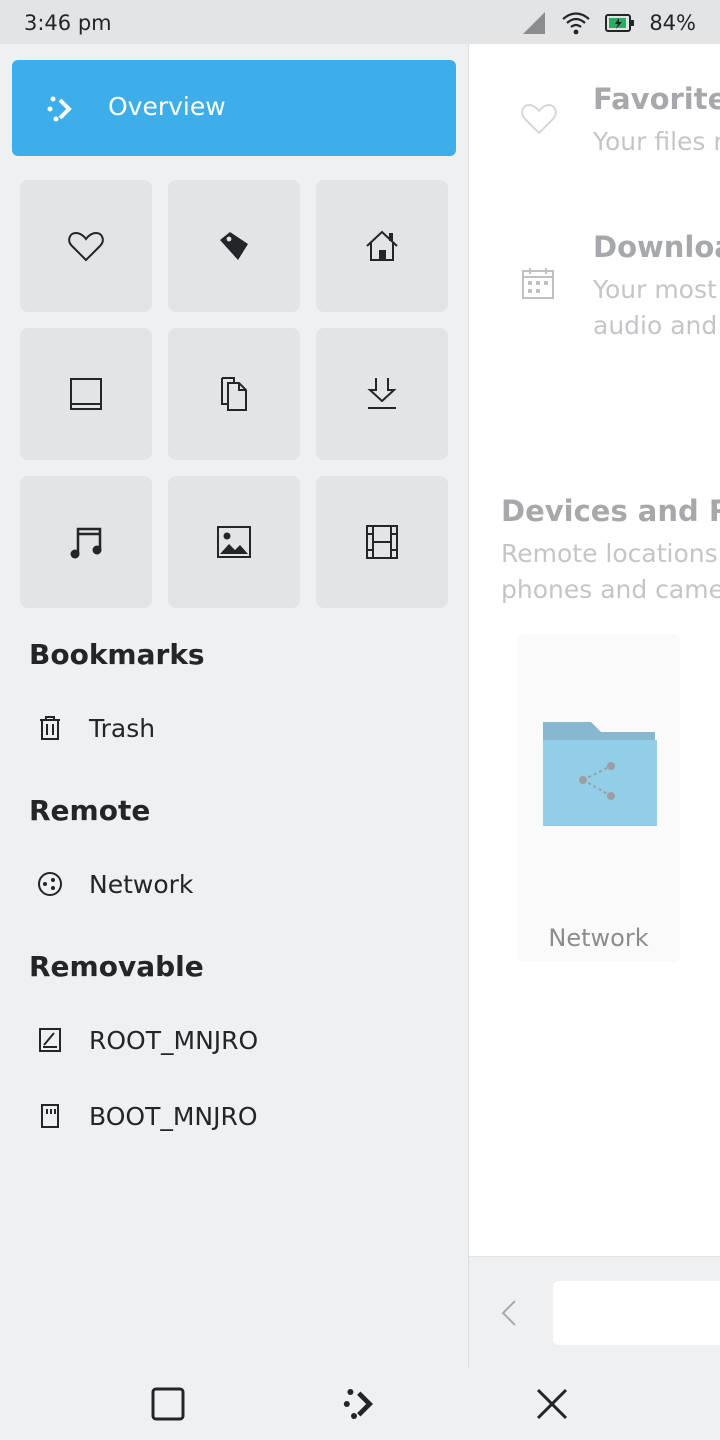  Describe the element at coordinates (173, 1116) in the screenshot. I see `place-label: BOOT_MNJRO` at that location.